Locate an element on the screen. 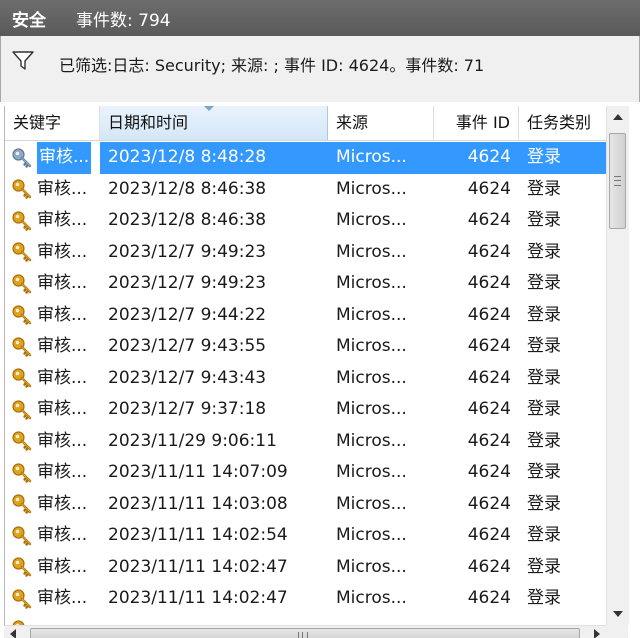 Image resolution: width=640 pixels, height=638 pixels. cell-datetime: 2023/11/11 14:03:08 is located at coordinates (198, 503).